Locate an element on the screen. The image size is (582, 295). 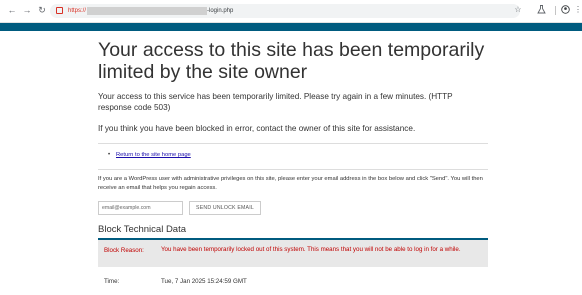
extensions-icon is located at coordinates (541, 10).